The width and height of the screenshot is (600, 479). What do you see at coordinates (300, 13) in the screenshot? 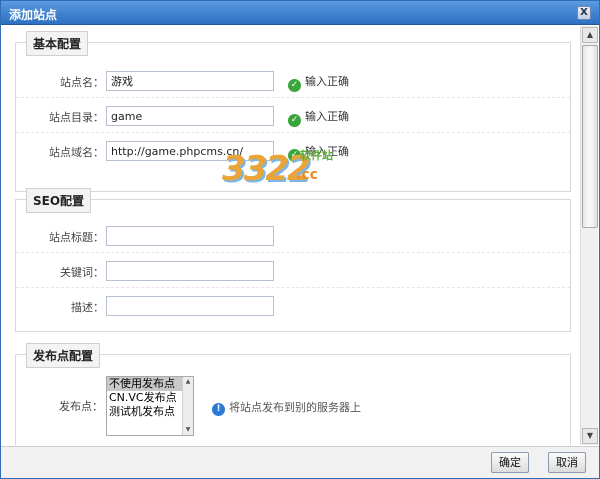
I see `dialog-titlebar: 添加站点 X` at bounding box center [300, 13].